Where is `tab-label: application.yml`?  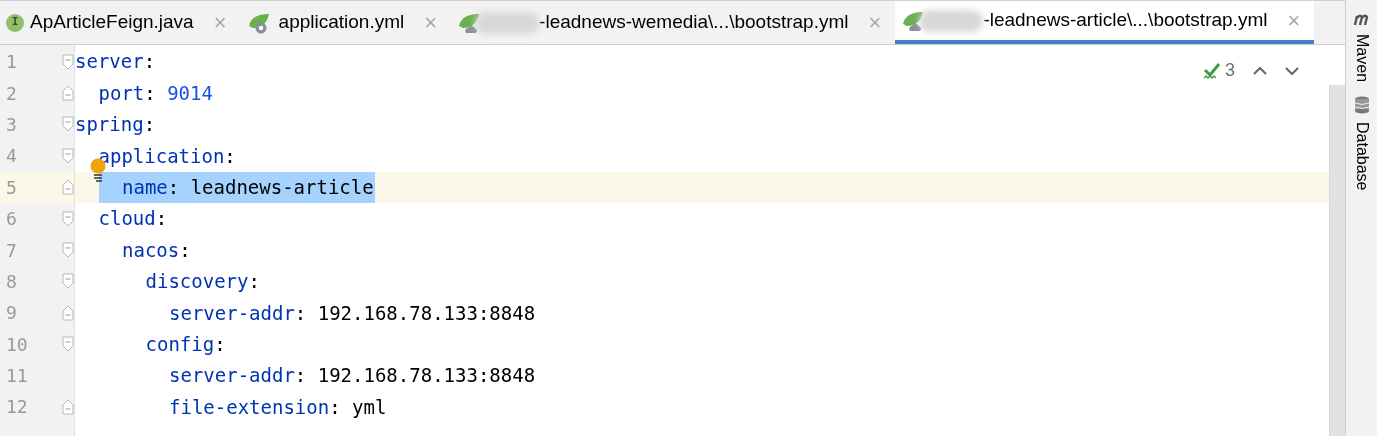 tab-label: application.yml is located at coordinates (341, 22).